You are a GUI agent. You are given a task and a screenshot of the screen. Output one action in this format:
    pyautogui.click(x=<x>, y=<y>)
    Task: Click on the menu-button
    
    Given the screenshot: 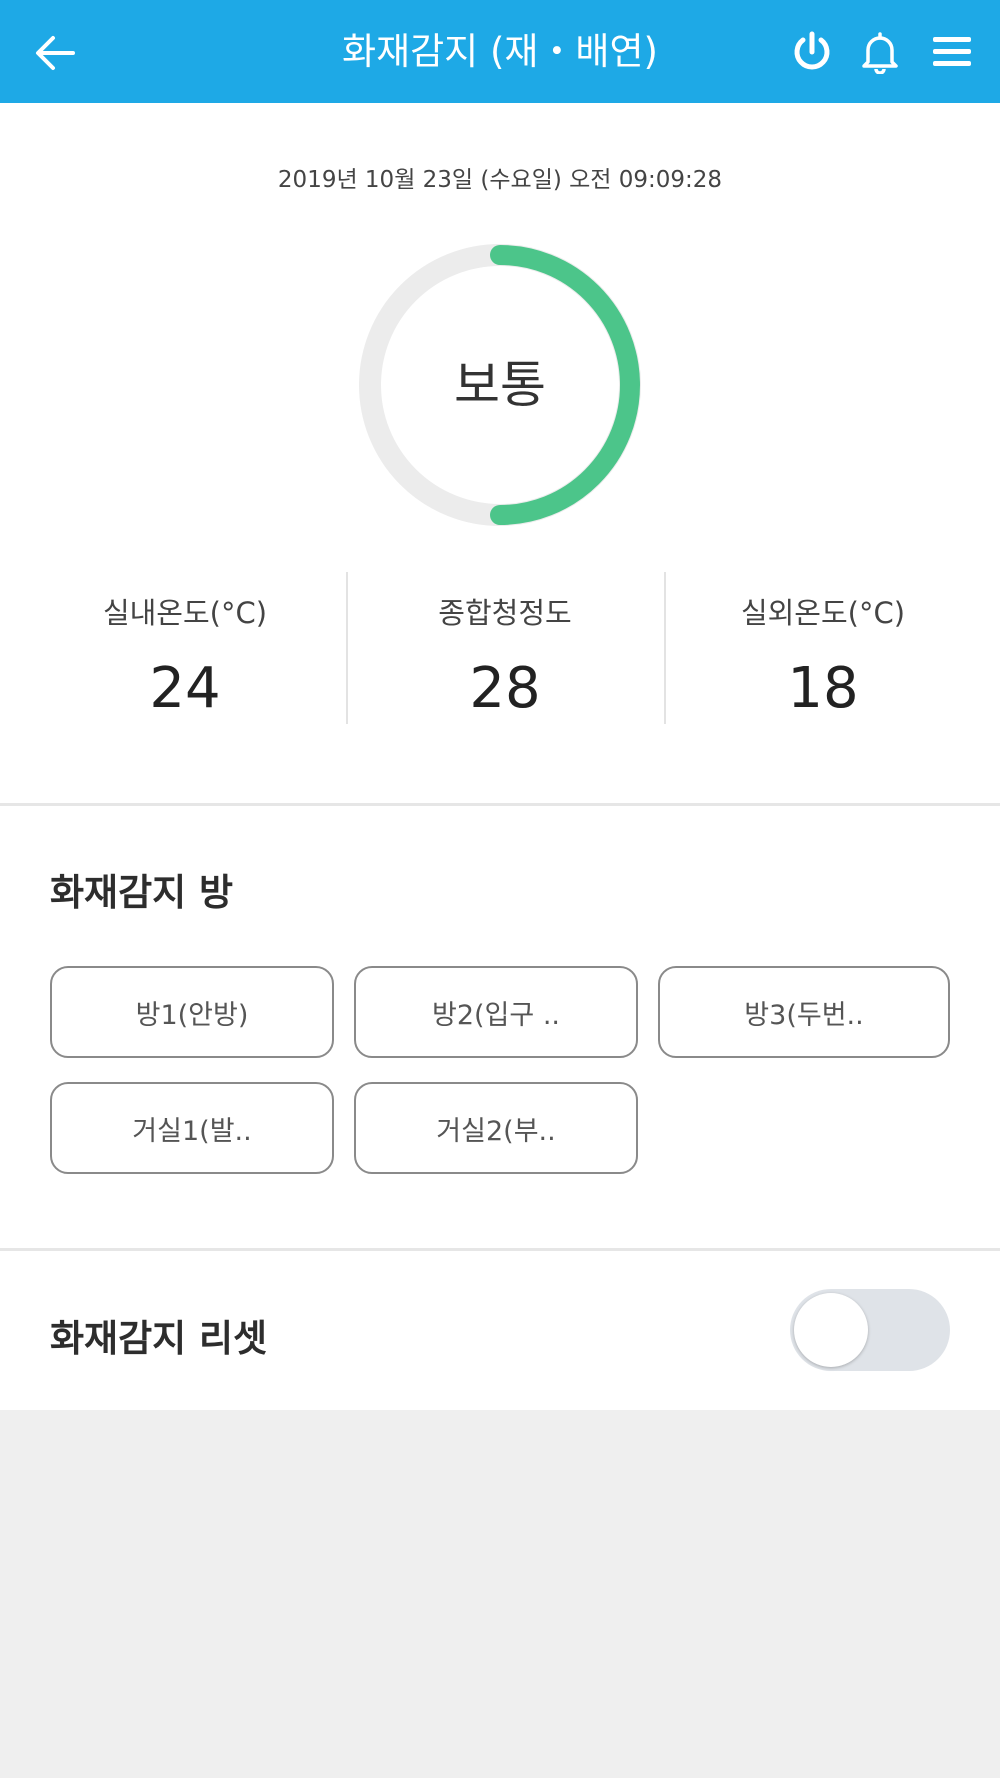 What is the action you would take?
    pyautogui.click(x=952, y=52)
    